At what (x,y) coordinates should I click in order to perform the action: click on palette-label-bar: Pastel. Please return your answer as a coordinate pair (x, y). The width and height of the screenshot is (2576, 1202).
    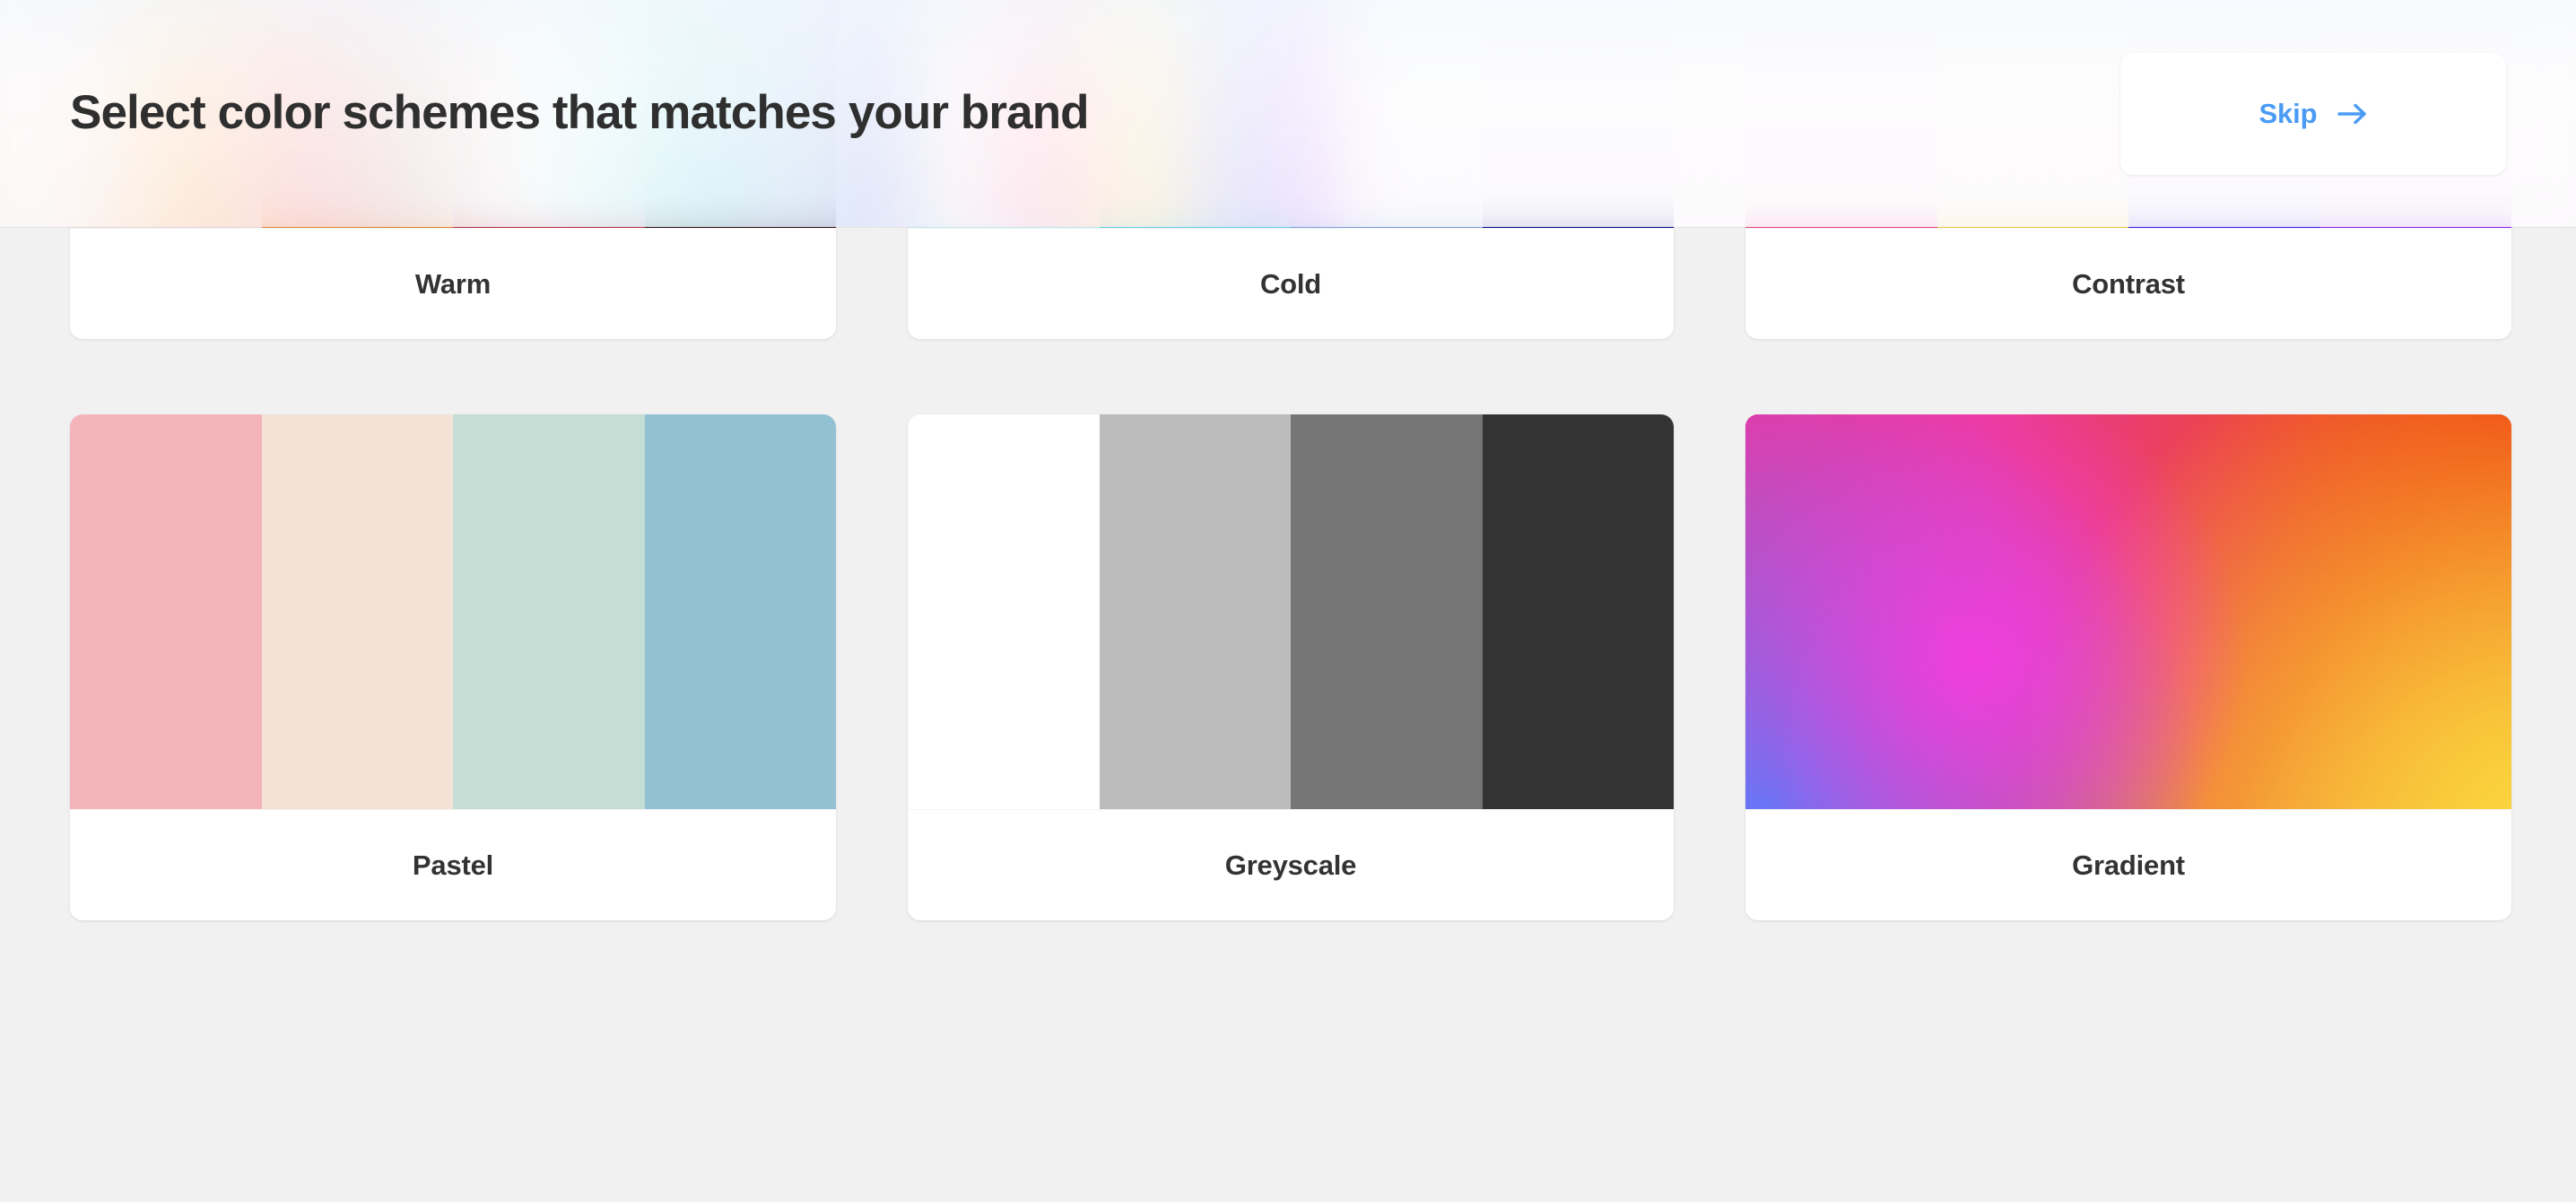
    Looking at the image, I should click on (453, 864).